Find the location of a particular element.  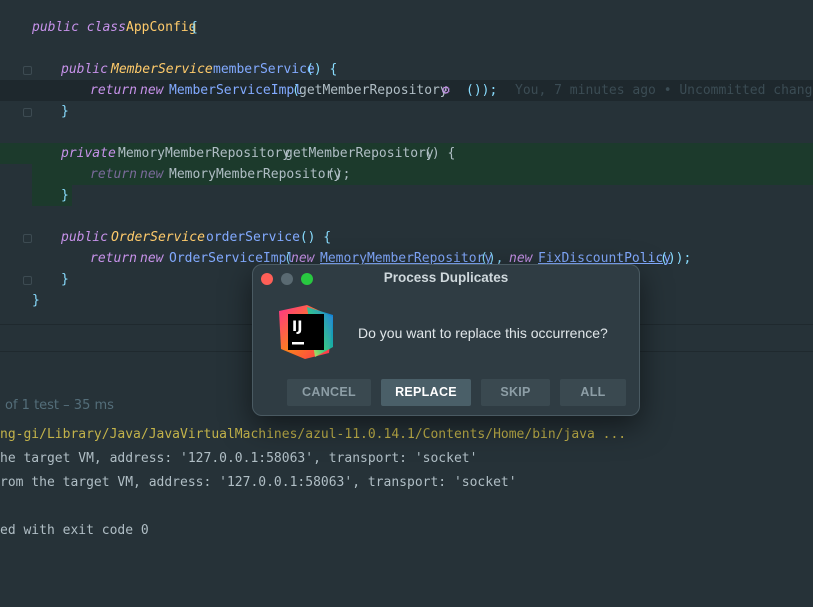

gear-icon: ⚙ is located at coordinates (446, 90).